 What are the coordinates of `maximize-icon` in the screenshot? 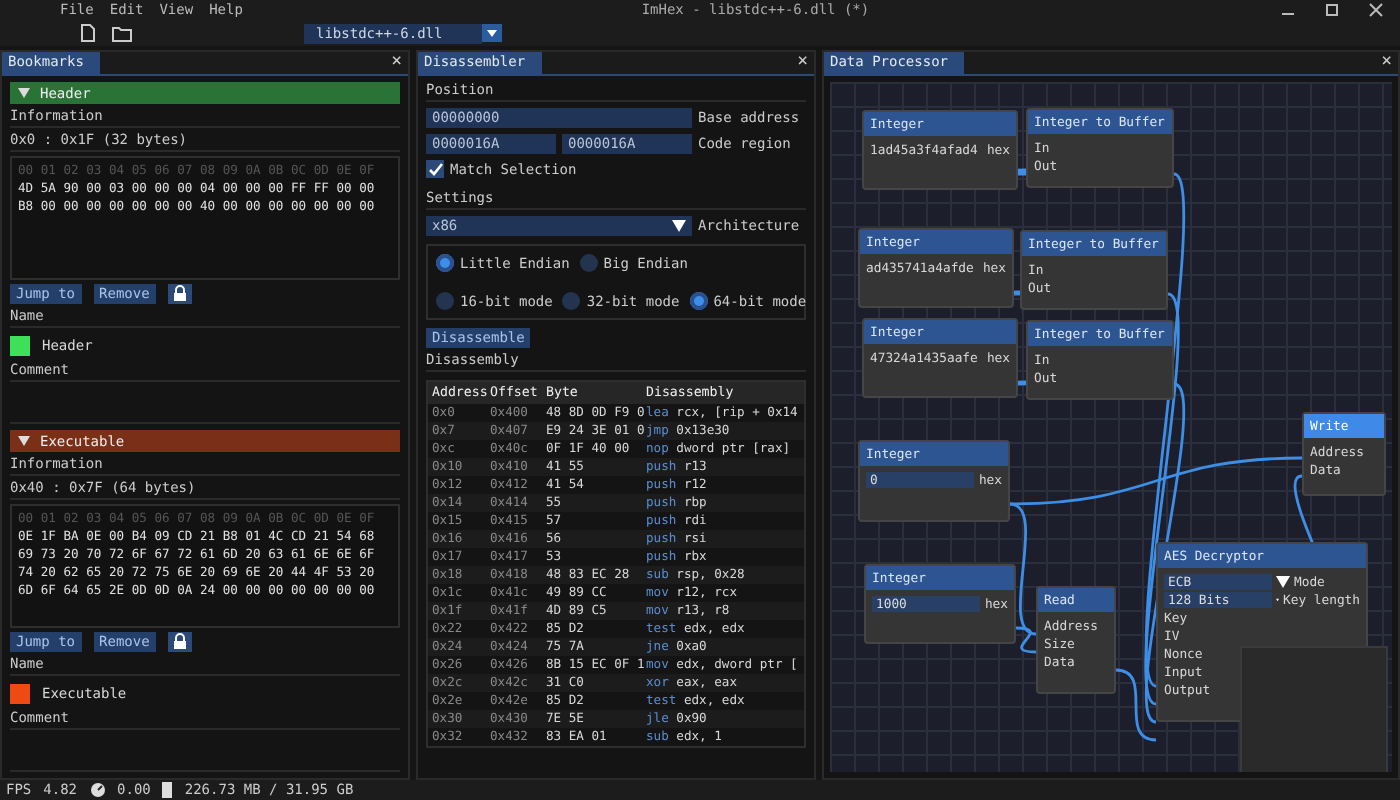 It's located at (1331, 10).